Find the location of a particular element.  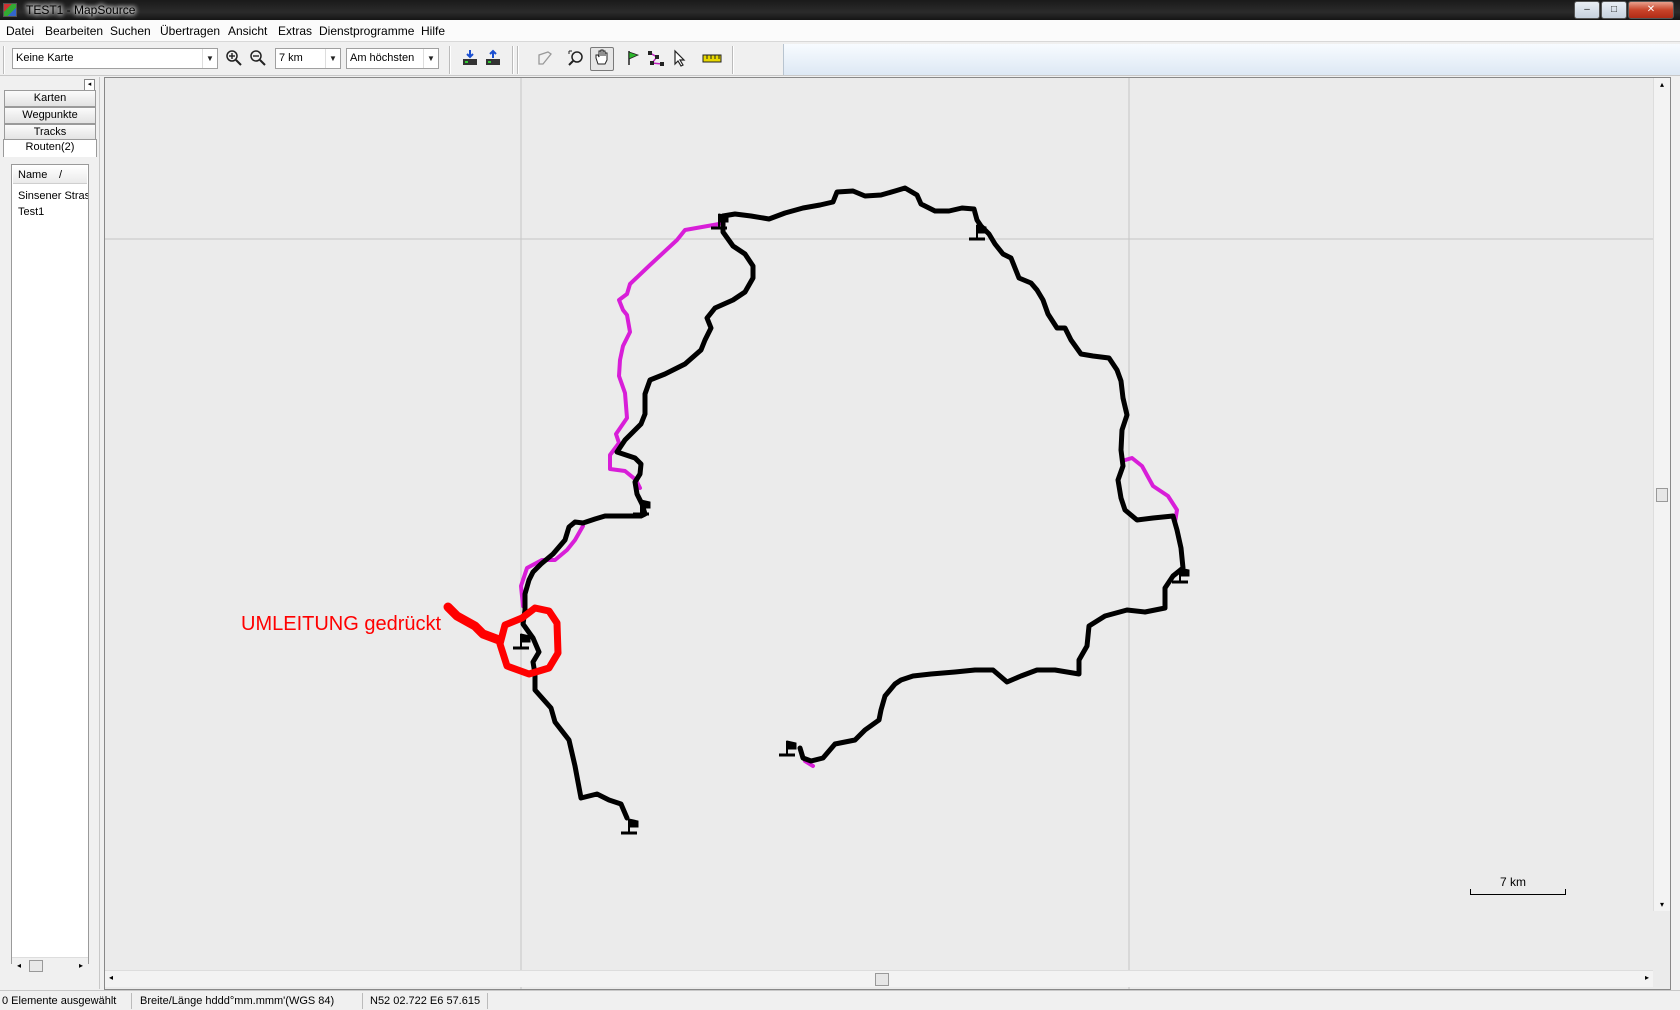

list-item: Test1 is located at coordinates (53, 212).